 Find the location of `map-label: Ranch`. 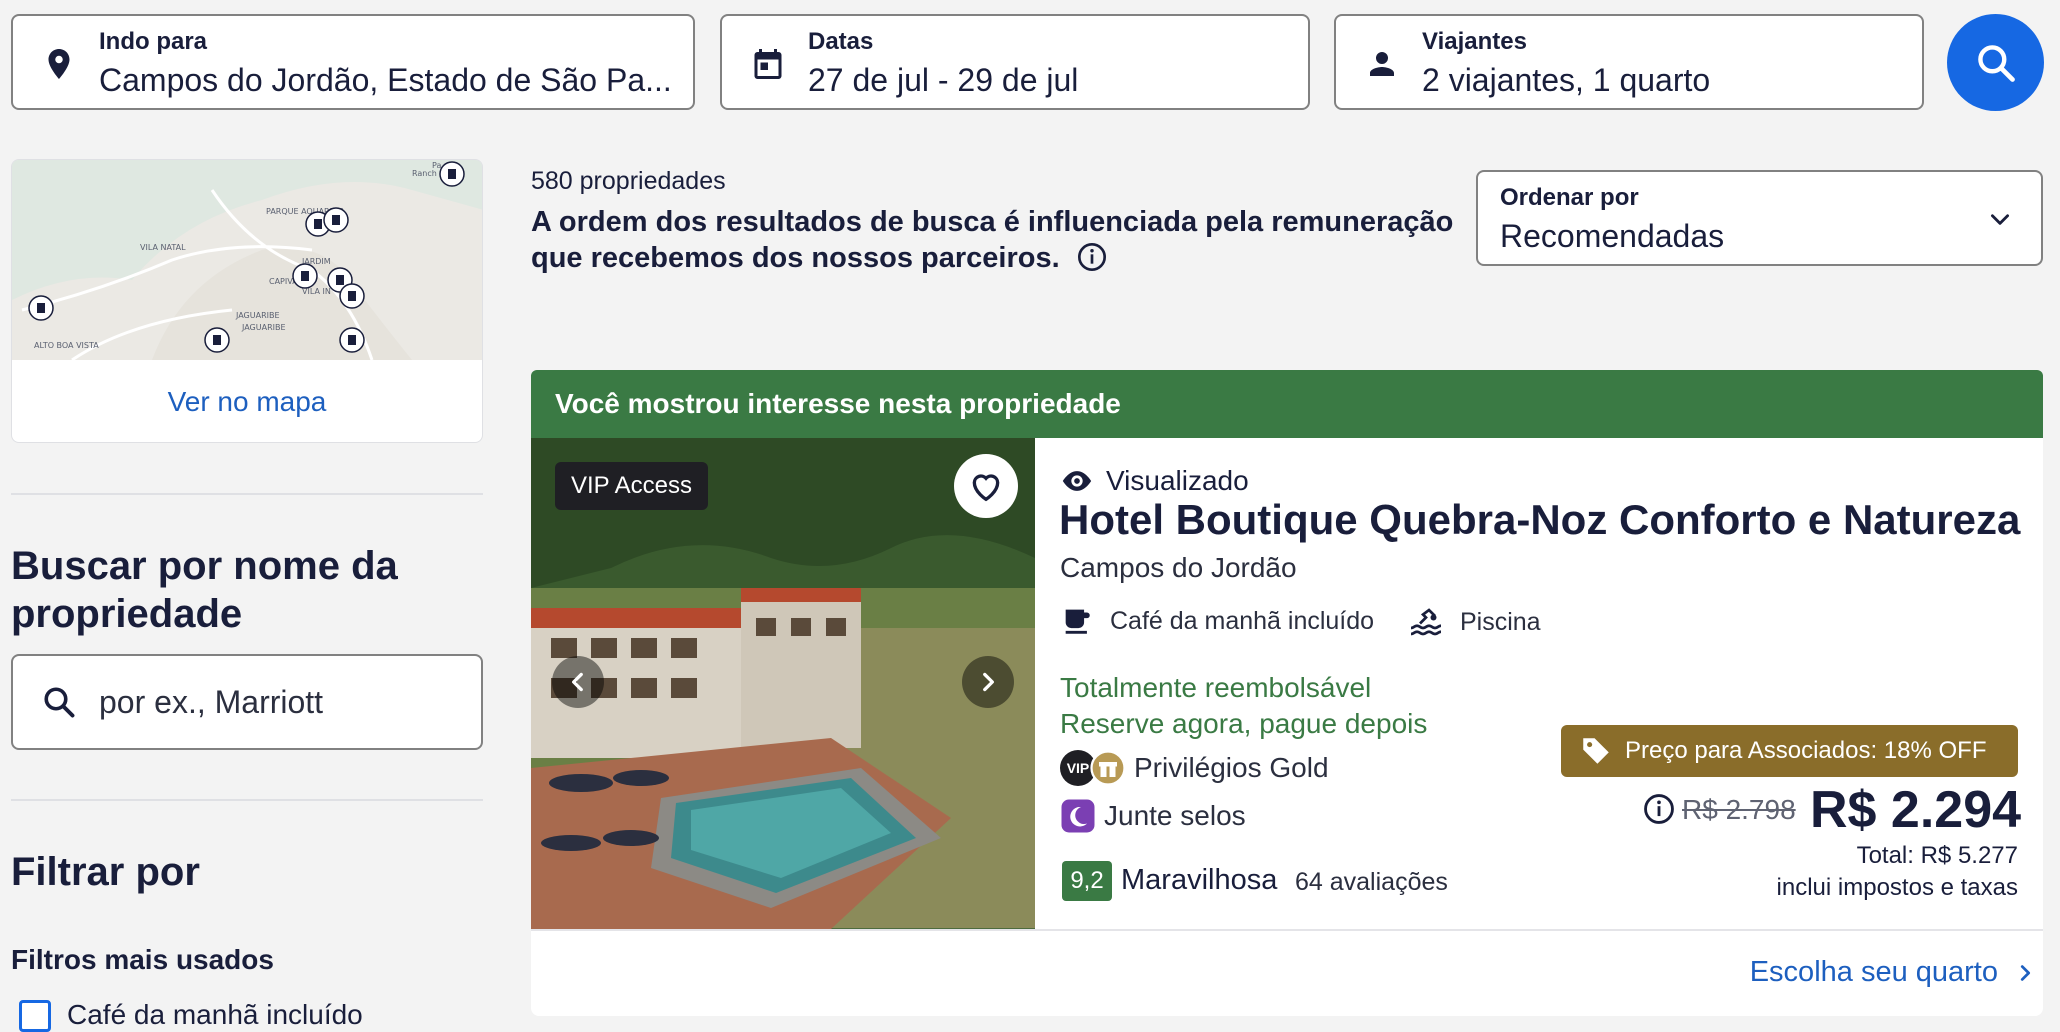

map-label: Ranch is located at coordinates (424, 173).